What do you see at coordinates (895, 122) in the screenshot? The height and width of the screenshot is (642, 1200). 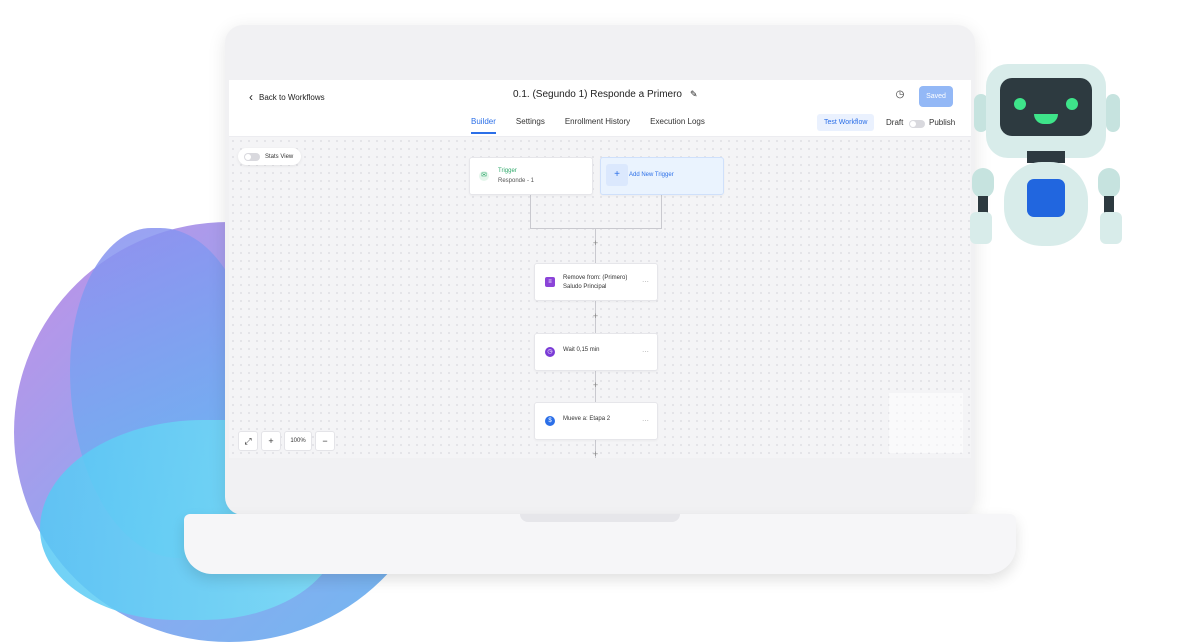 I see `draft-label: Draft` at bounding box center [895, 122].